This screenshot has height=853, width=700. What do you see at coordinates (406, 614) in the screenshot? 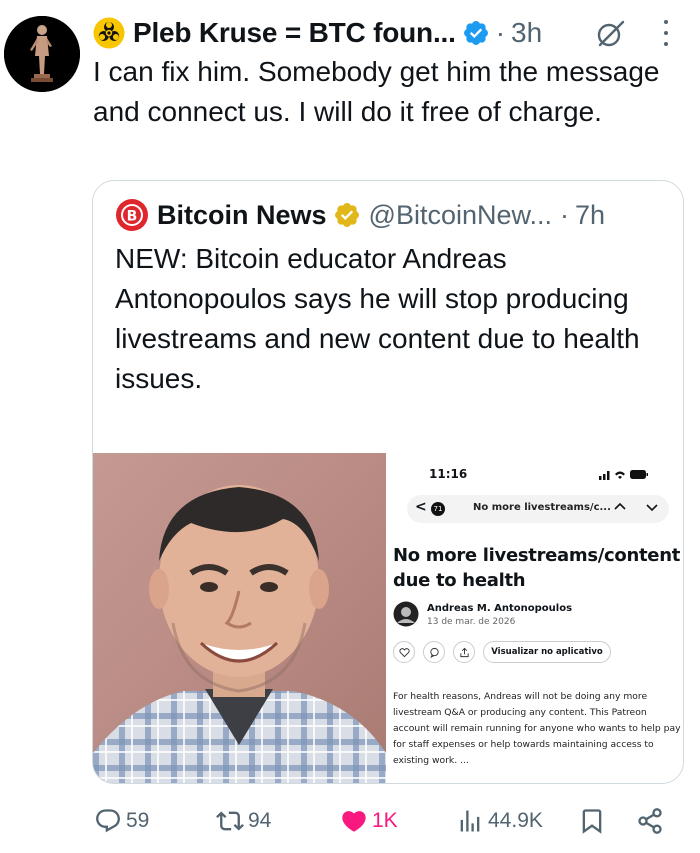
I see `phone-author-avatar` at bounding box center [406, 614].